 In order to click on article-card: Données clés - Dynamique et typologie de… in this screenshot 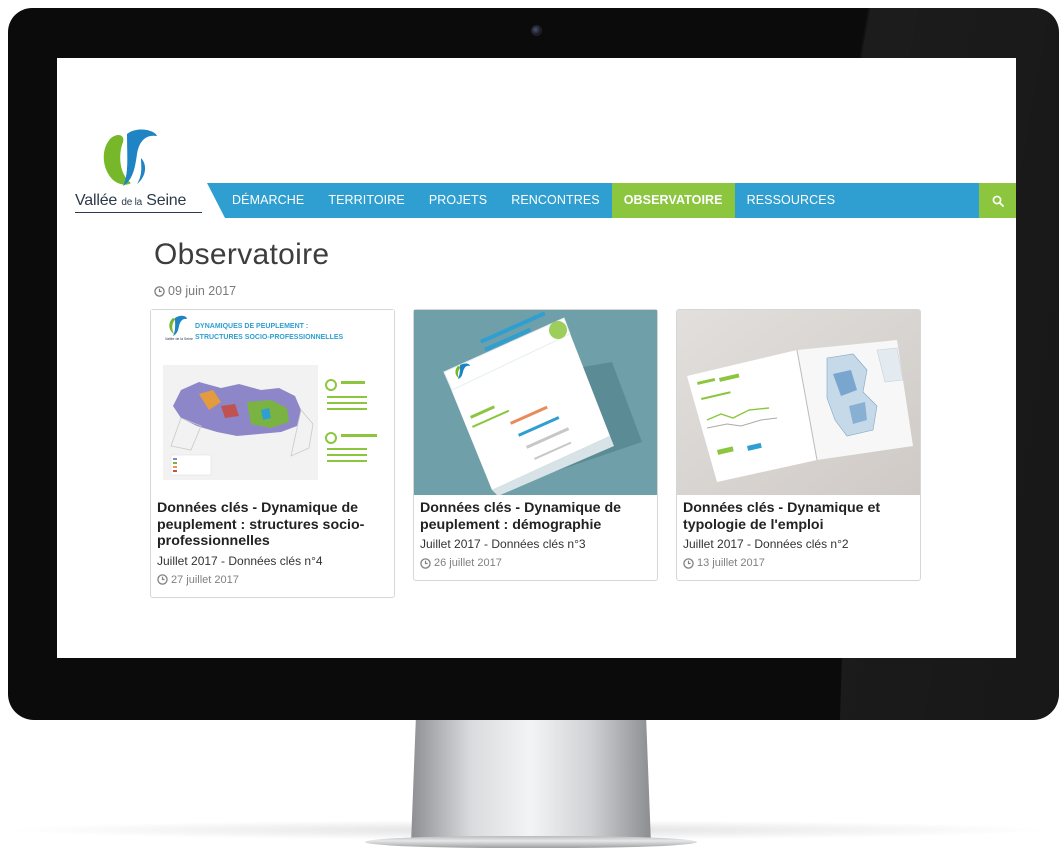, I will do `click(798, 445)`.